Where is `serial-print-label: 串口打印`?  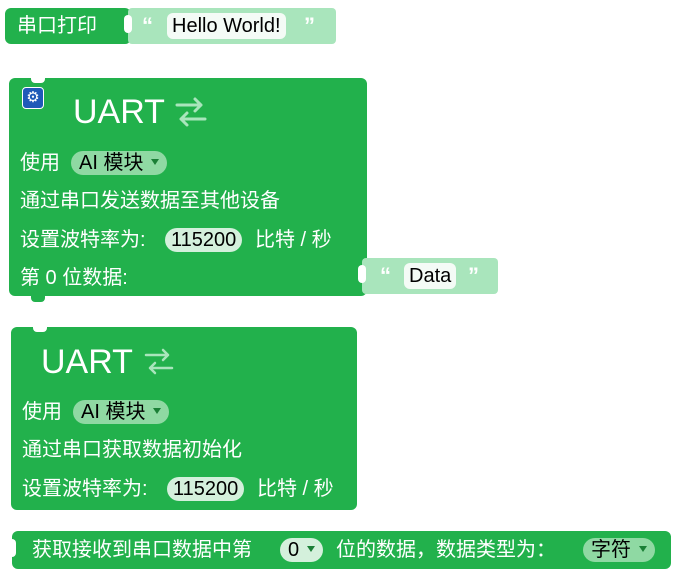
serial-print-label: 串口打印 is located at coordinates (57, 26).